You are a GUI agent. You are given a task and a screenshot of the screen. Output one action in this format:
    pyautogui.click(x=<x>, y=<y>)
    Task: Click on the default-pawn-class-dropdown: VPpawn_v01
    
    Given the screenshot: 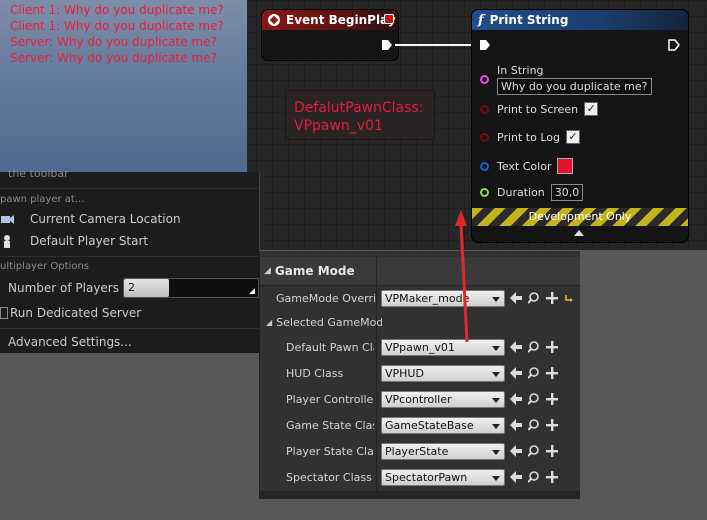 What is the action you would take?
    pyautogui.click(x=443, y=347)
    